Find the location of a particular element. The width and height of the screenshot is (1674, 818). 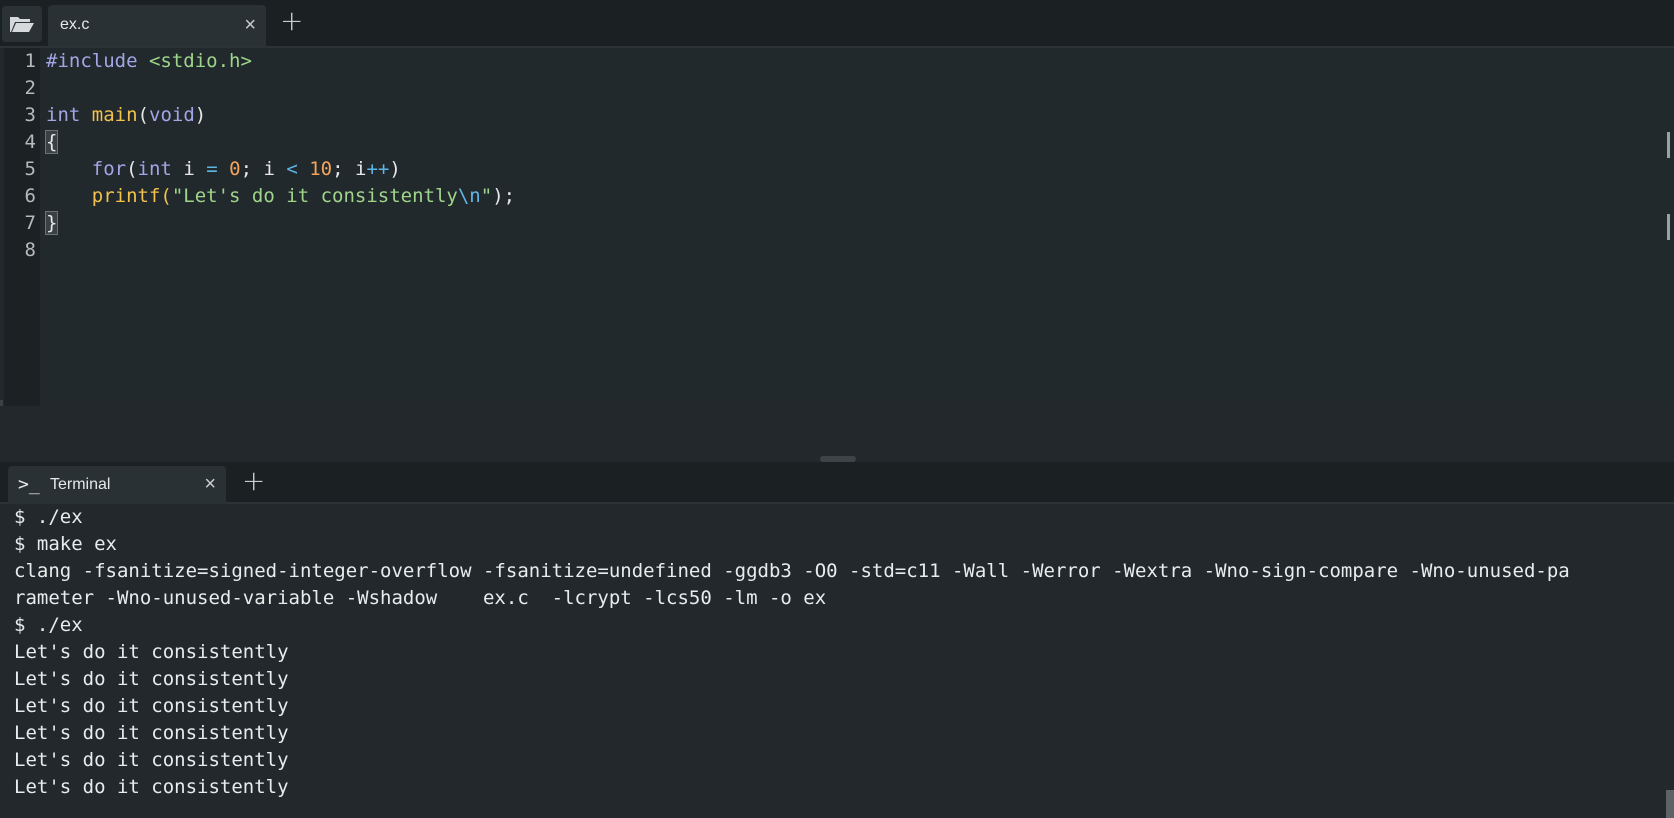

string-token: " is located at coordinates (486, 196).